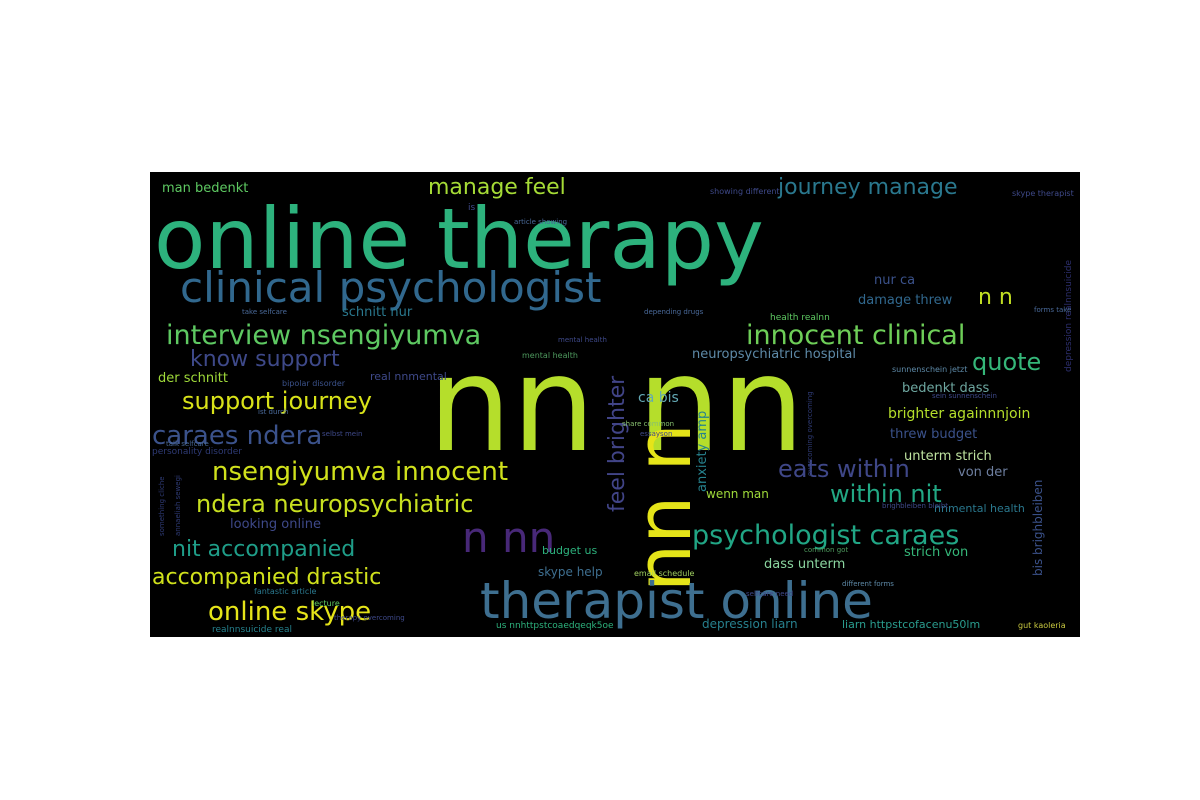 Image resolution: width=1200 pixels, height=800 pixels. I want to click on word: brighbleiben bleibt, so click(915, 506).